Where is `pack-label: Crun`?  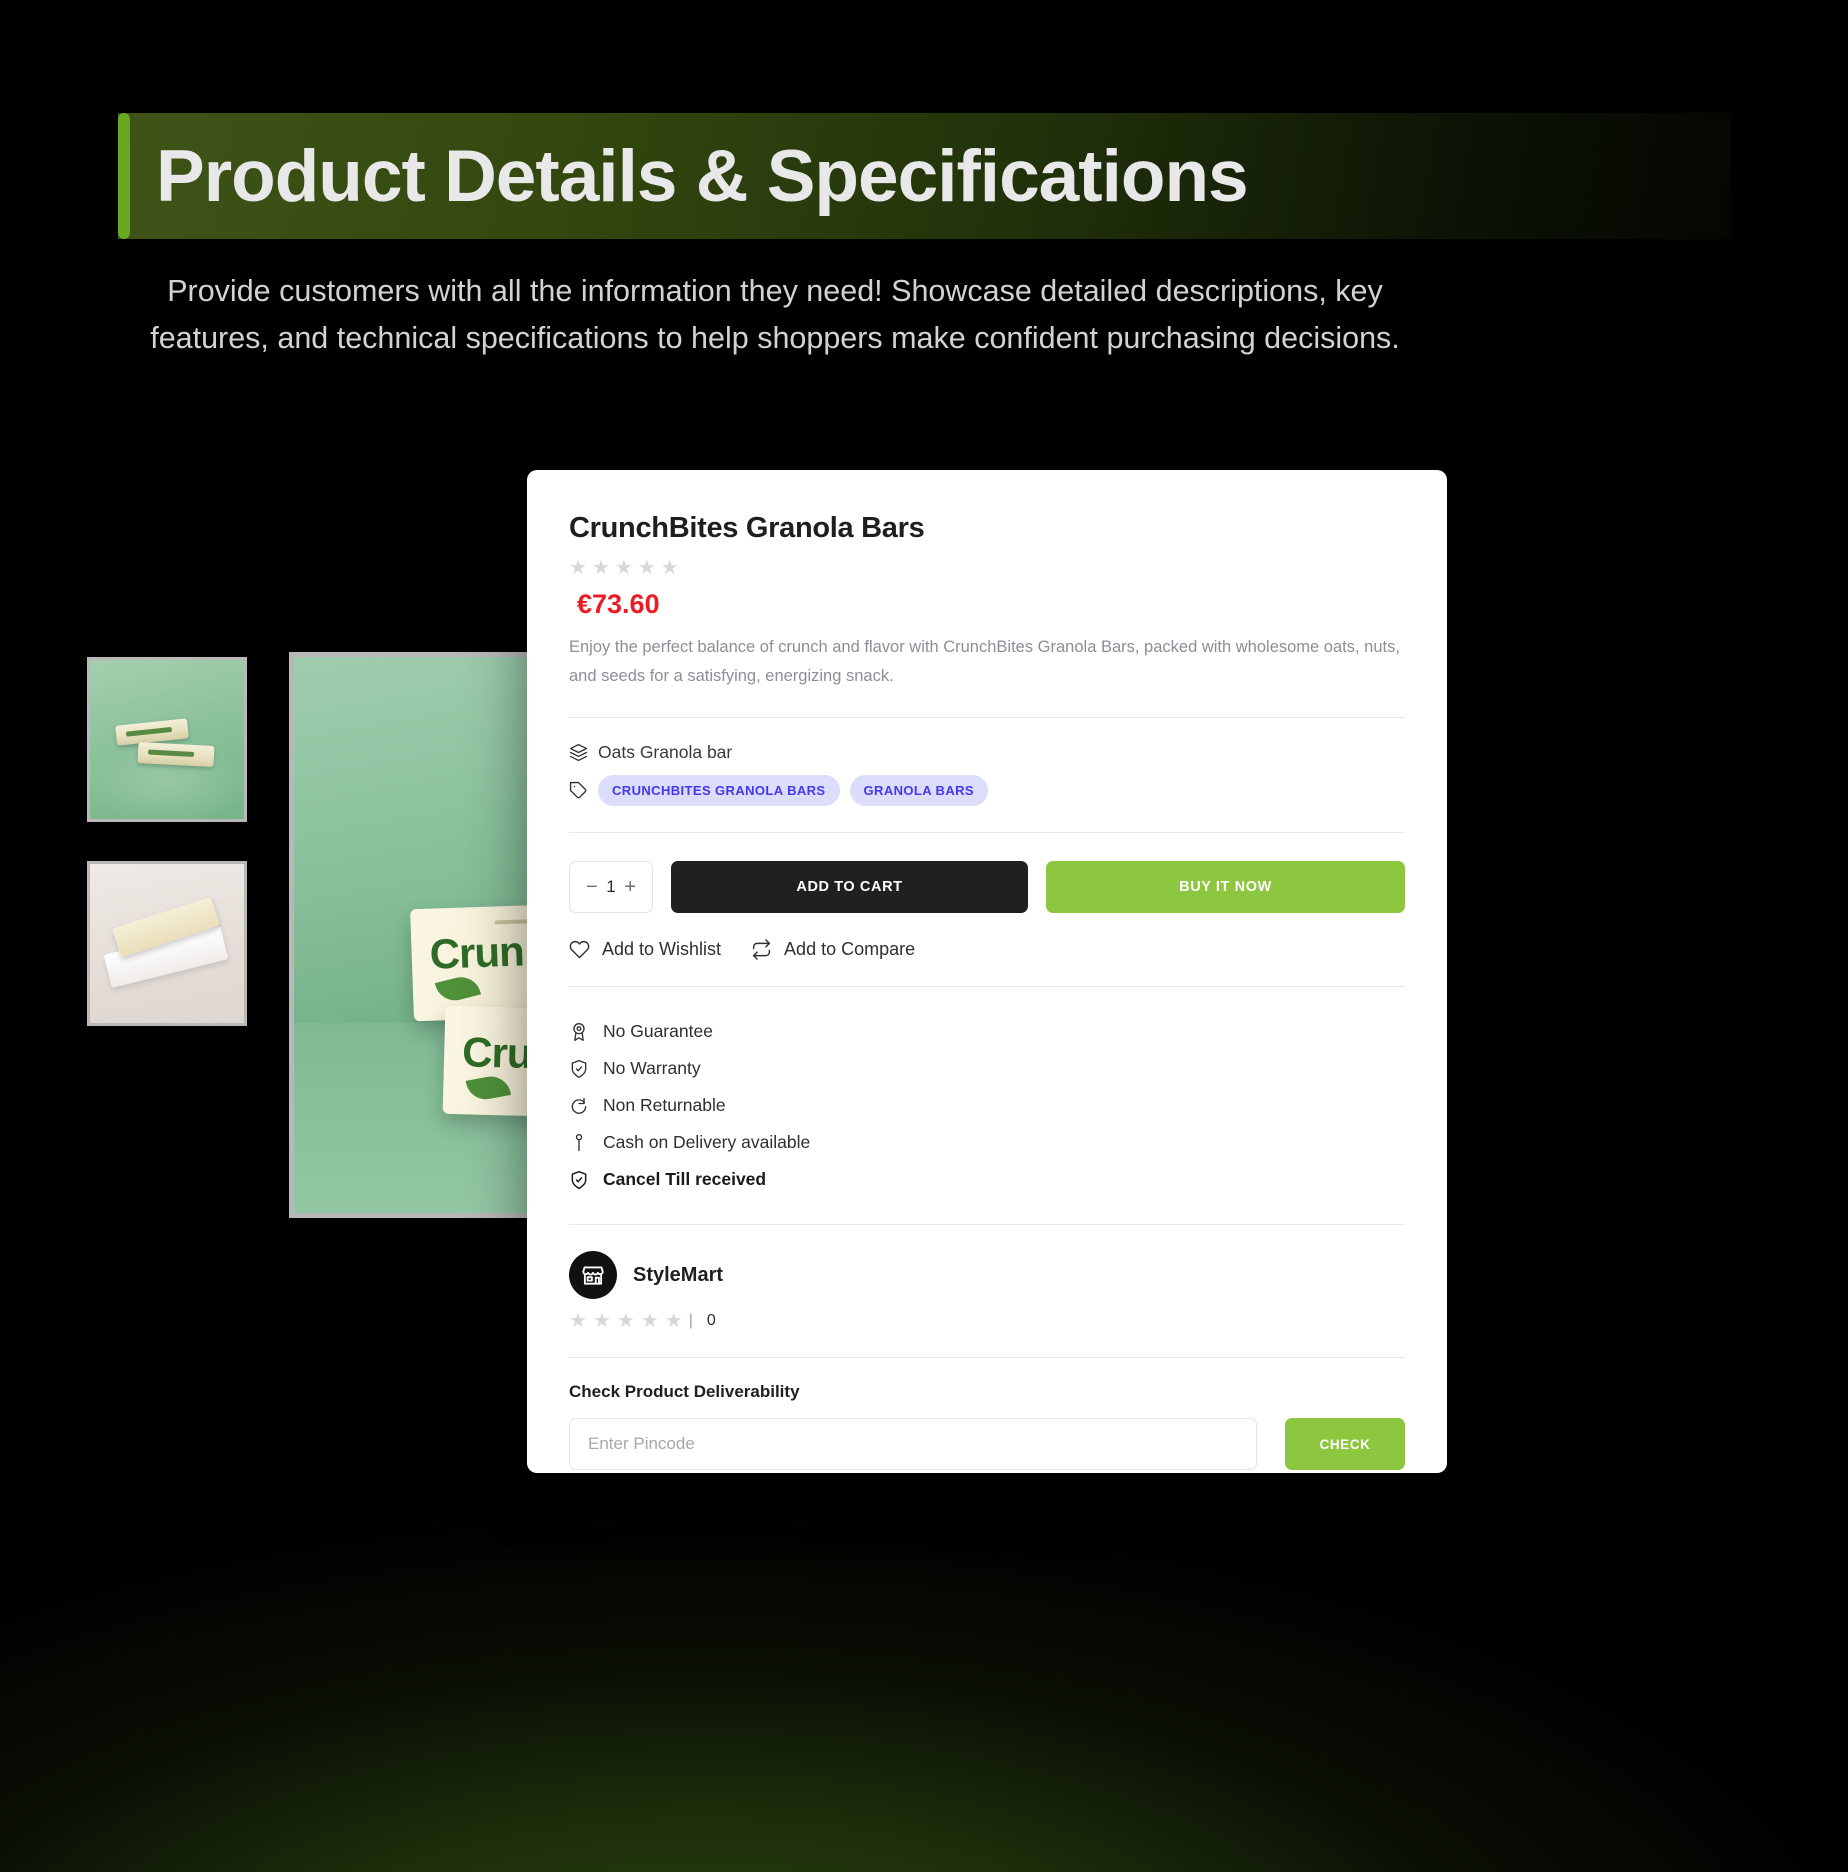 pack-label: Crun is located at coordinates (476, 952).